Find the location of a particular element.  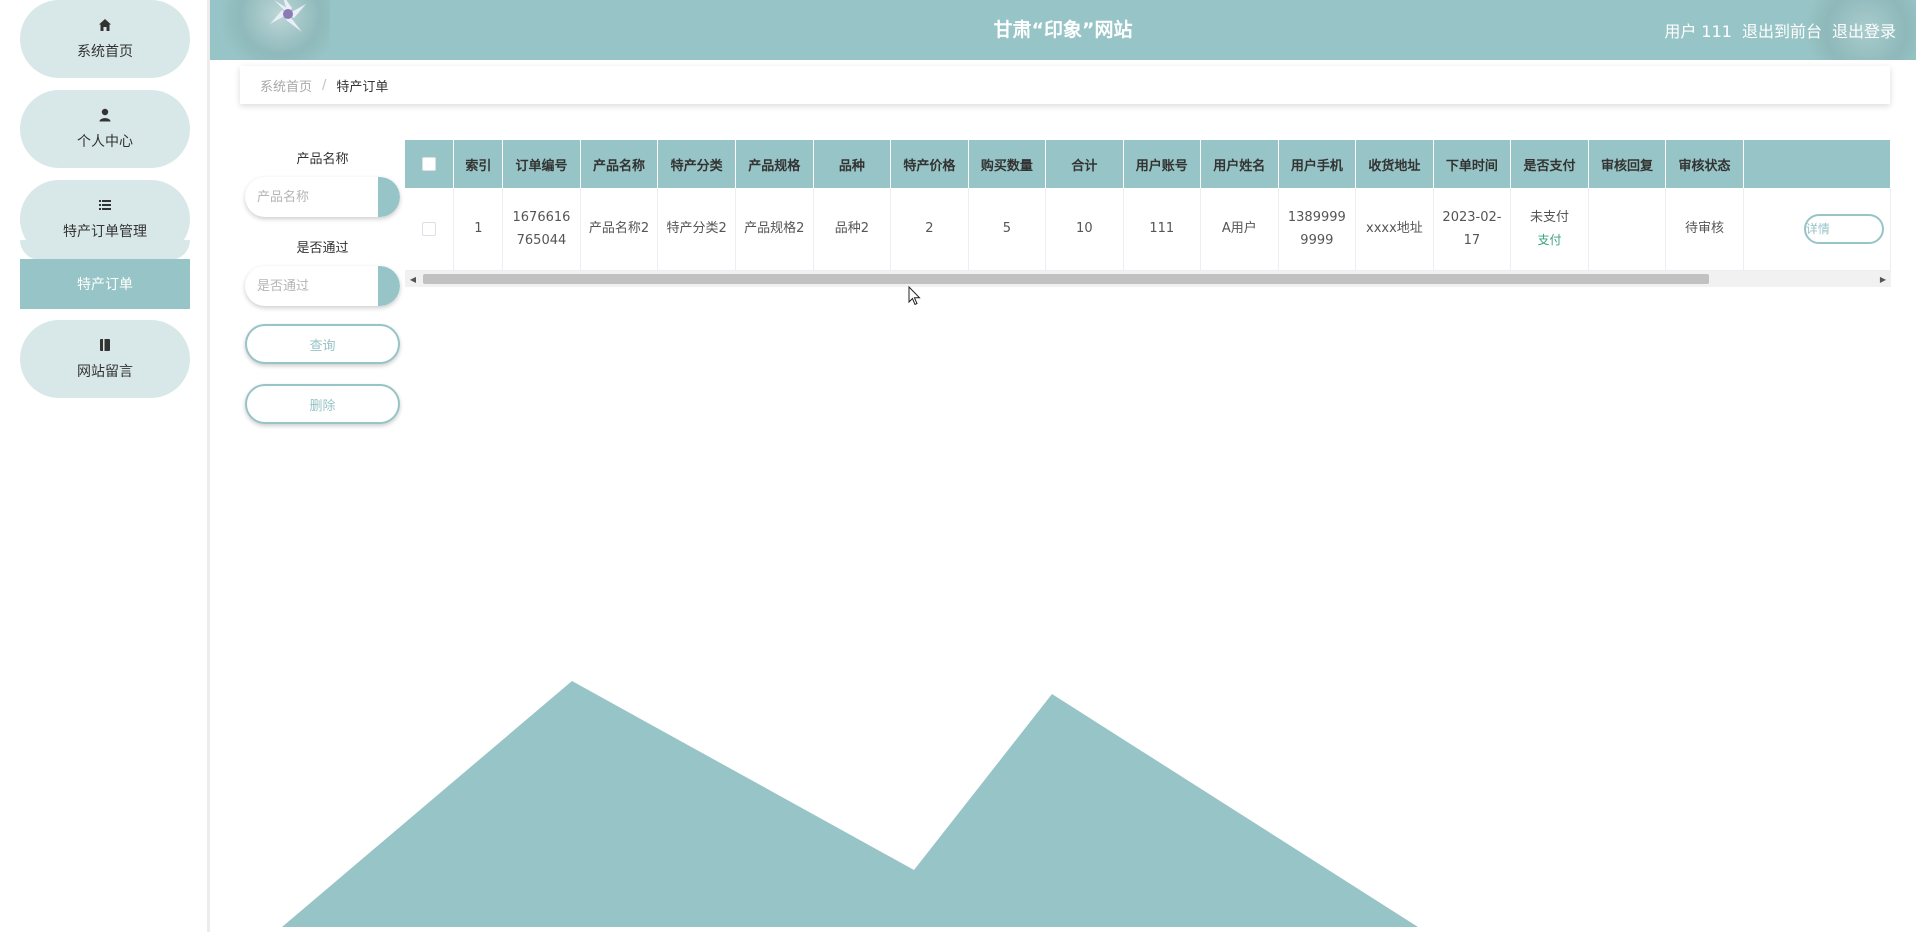

home-icon is located at coordinates (105, 25).